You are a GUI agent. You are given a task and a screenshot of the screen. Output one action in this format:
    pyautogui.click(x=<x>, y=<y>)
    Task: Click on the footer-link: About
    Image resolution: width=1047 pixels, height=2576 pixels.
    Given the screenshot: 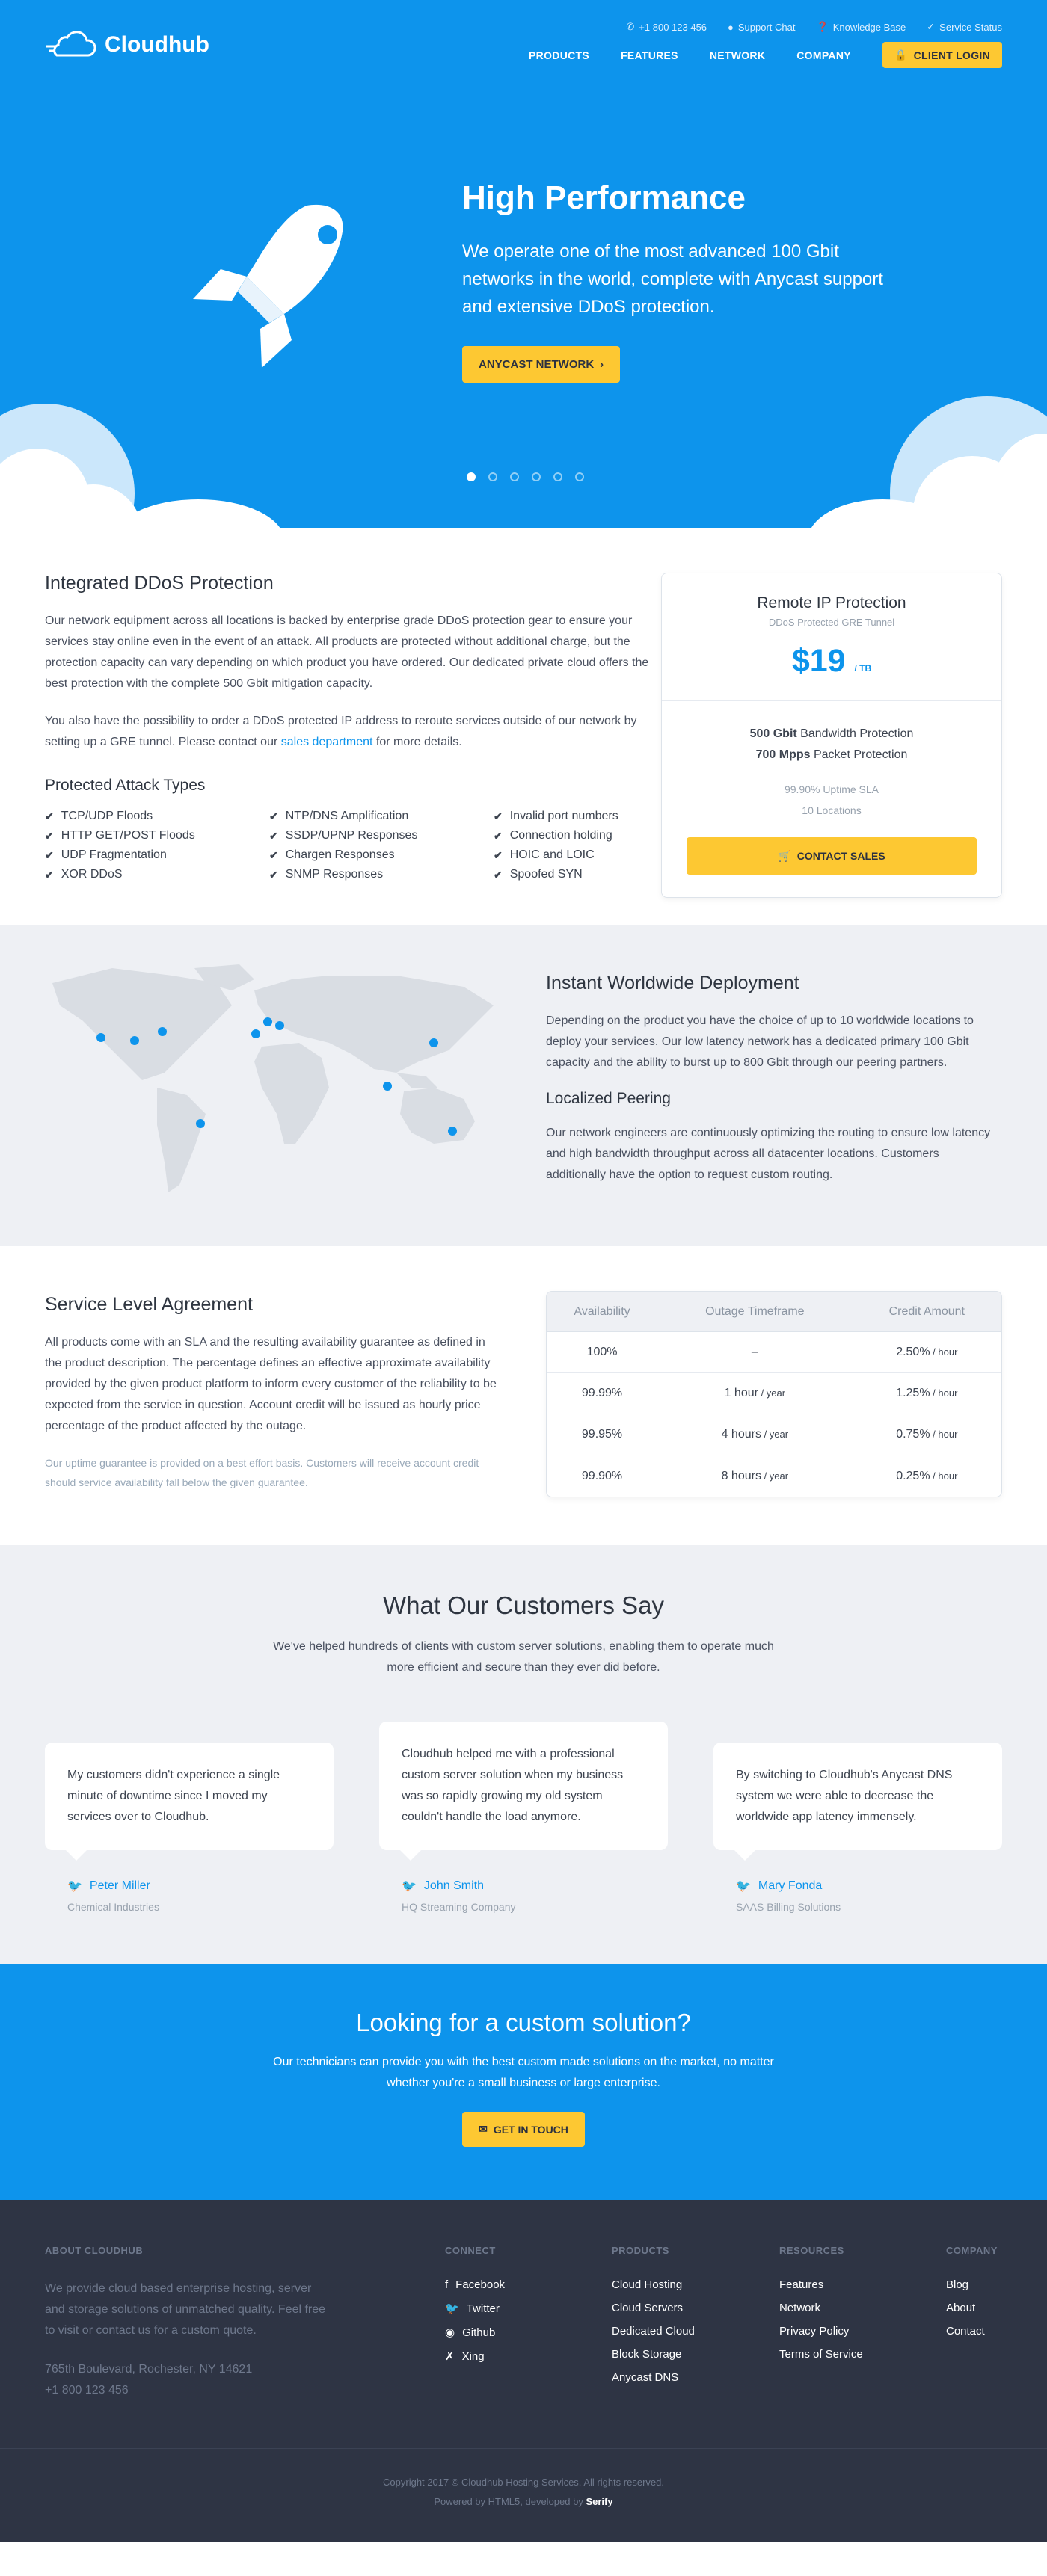 What is the action you would take?
    pyautogui.click(x=972, y=2308)
    